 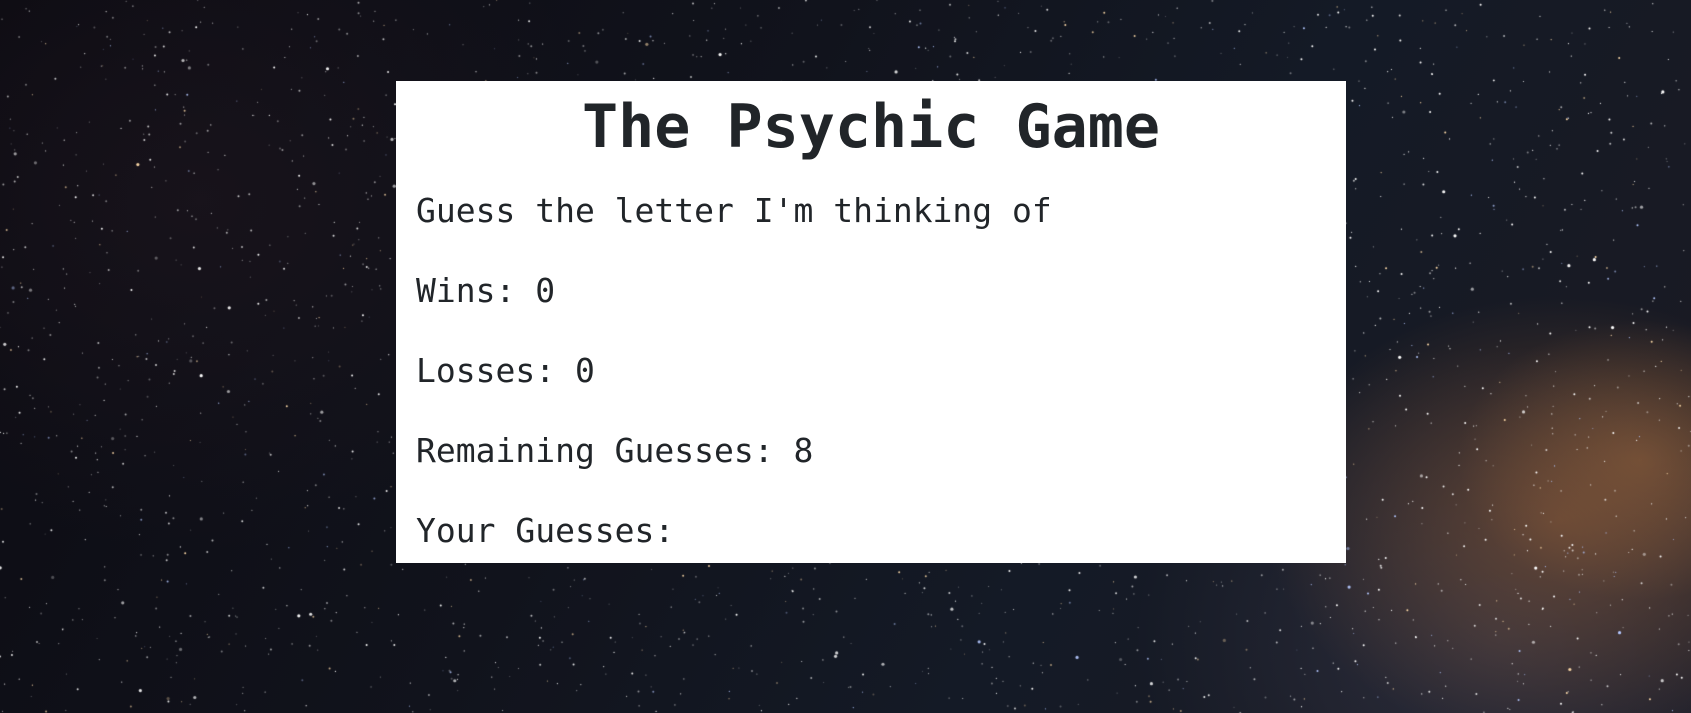 I want to click on remaining-guesses-label: Remaining Guesses:, so click(x=605, y=450).